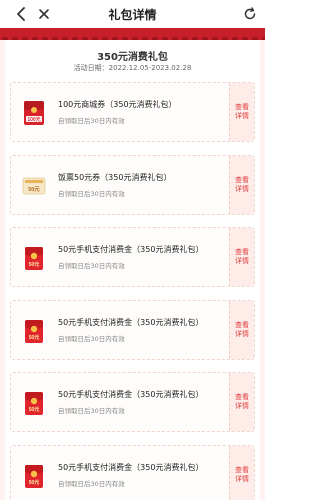  I want to click on red-packet-100-icon: 100元, so click(34, 113).